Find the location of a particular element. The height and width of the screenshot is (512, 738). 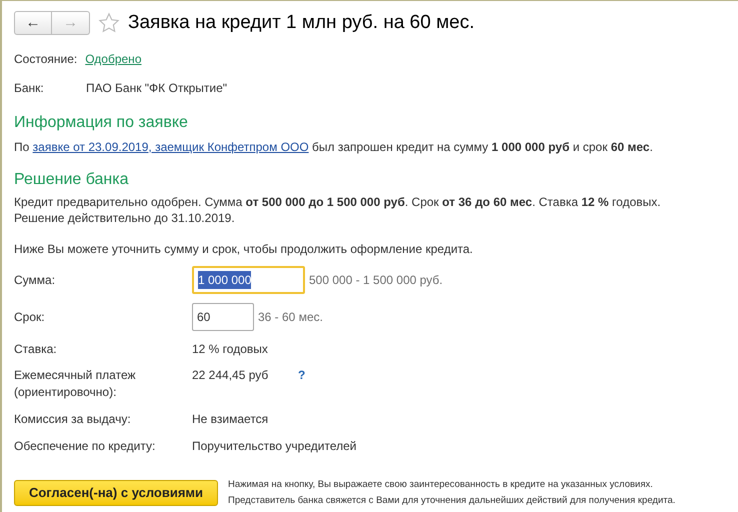

field-value: 1 000 000 is located at coordinates (225, 279).